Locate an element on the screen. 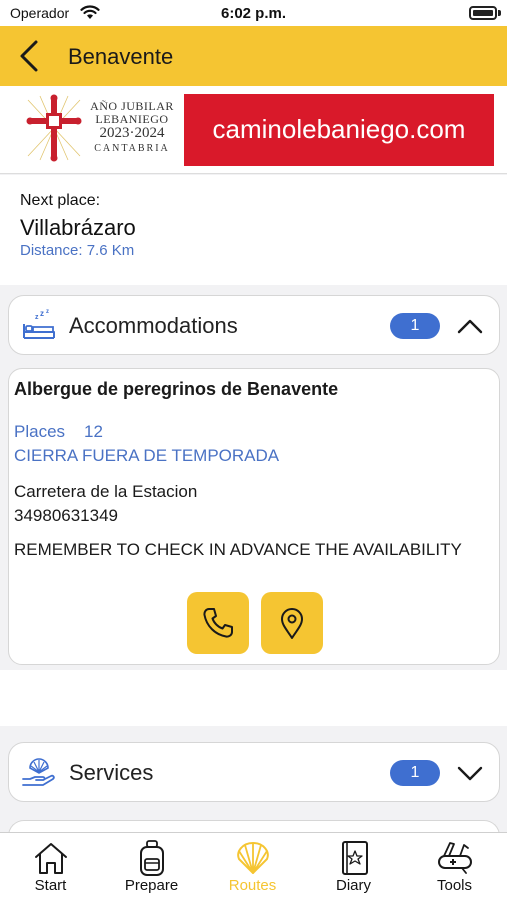 The width and height of the screenshot is (507, 900). call-button is located at coordinates (218, 623).